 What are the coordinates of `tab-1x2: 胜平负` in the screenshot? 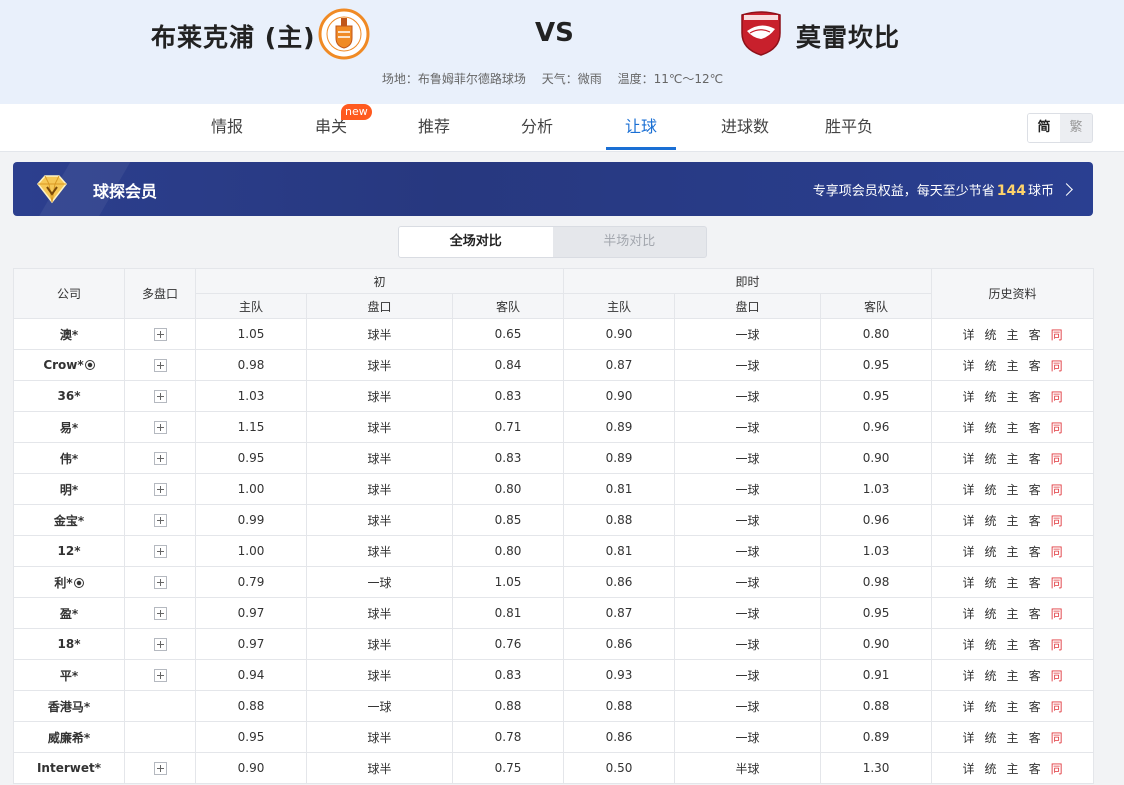 It's located at (849, 128).